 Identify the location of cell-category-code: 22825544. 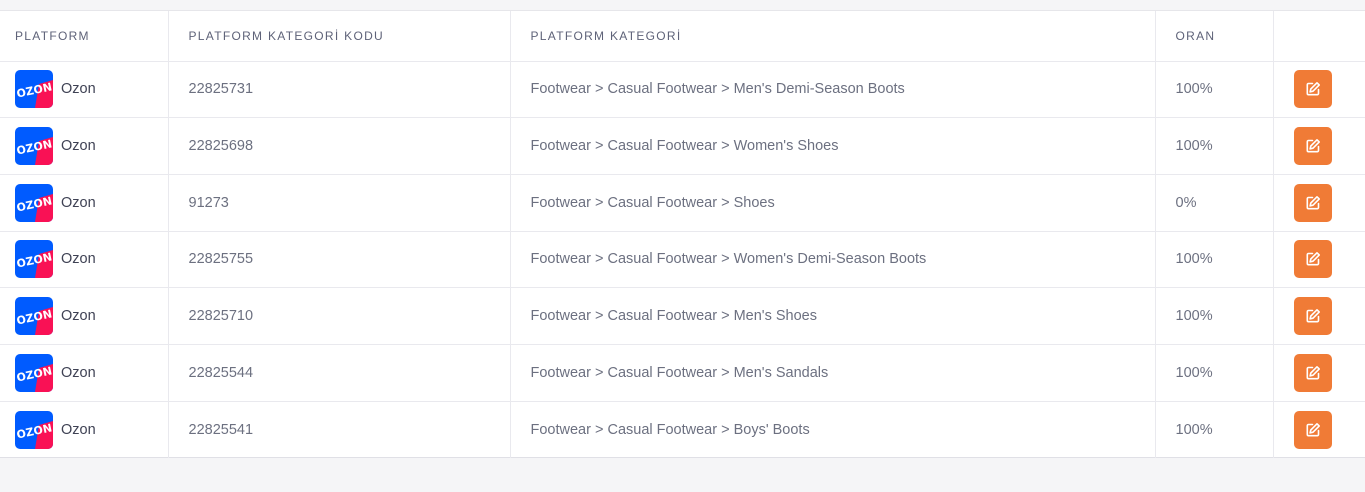
(339, 373).